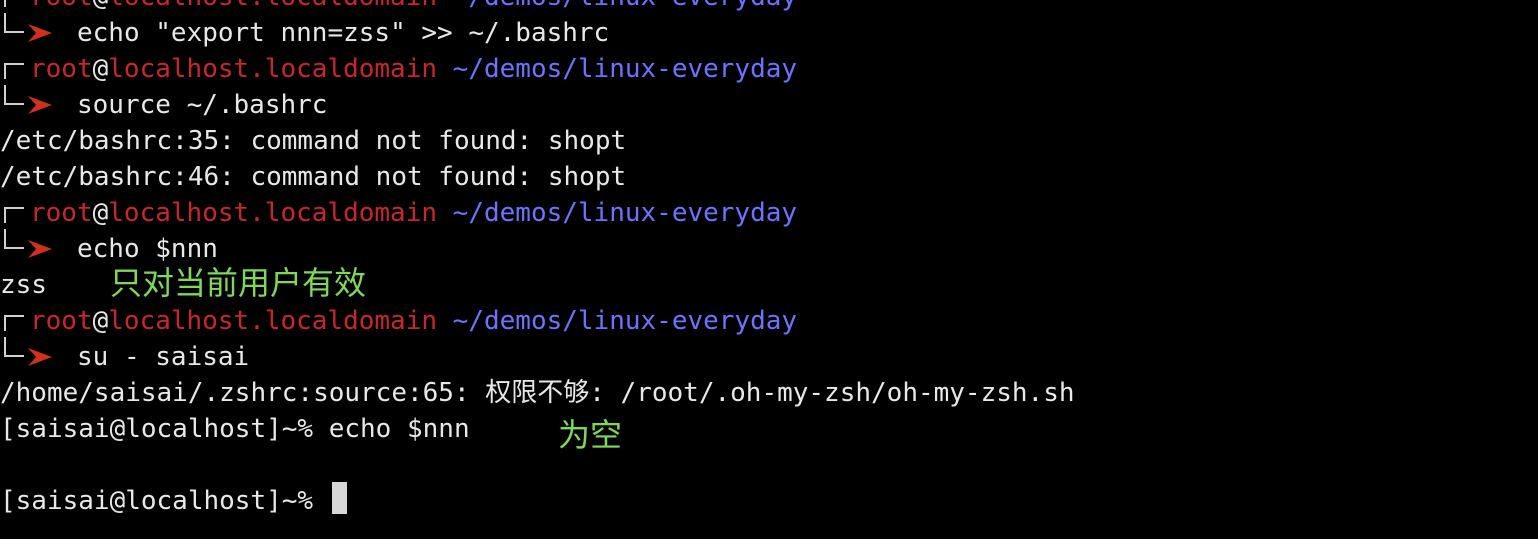 Image resolution: width=1538 pixels, height=539 pixels. I want to click on command-text: source ~/.bashrc, so click(202, 105).